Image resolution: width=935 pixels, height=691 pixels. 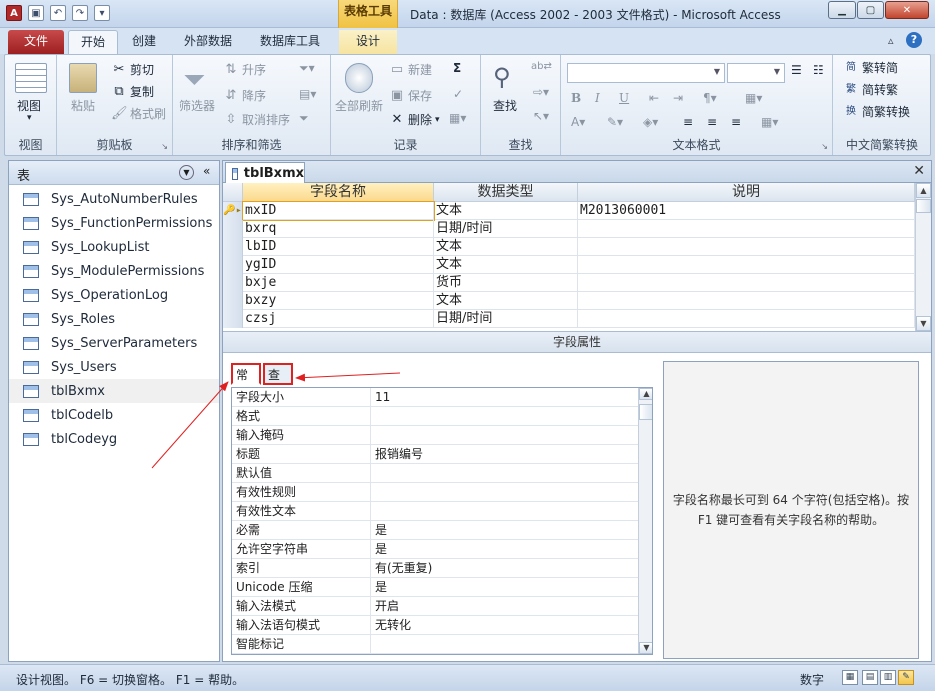 I want to click on prop-scroll-down-icon: ▼, so click(x=645, y=648).